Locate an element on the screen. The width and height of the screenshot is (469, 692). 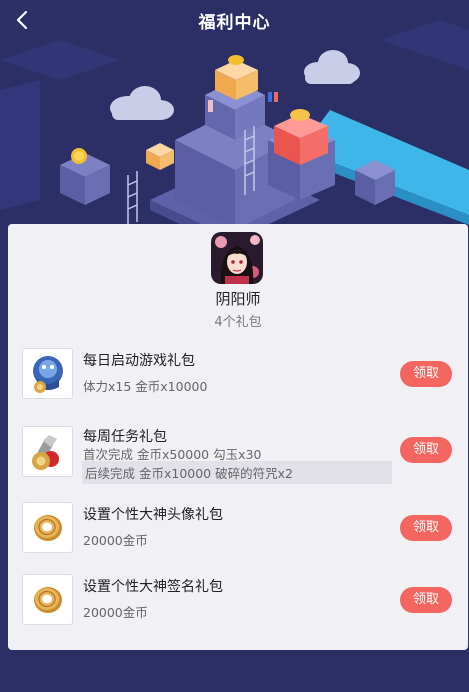
gift-title: 每日启动游戏礼包 is located at coordinates (139, 361).